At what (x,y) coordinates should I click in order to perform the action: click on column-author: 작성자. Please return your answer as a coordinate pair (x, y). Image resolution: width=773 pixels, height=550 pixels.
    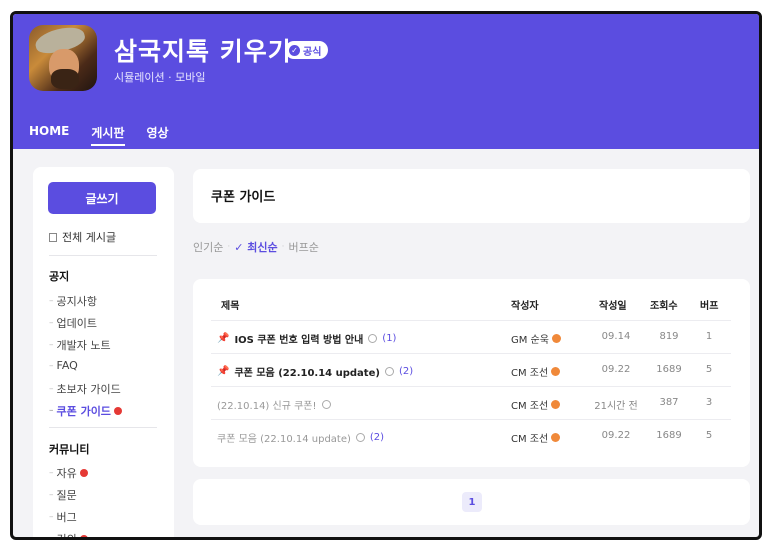
    Looking at the image, I should click on (525, 306).